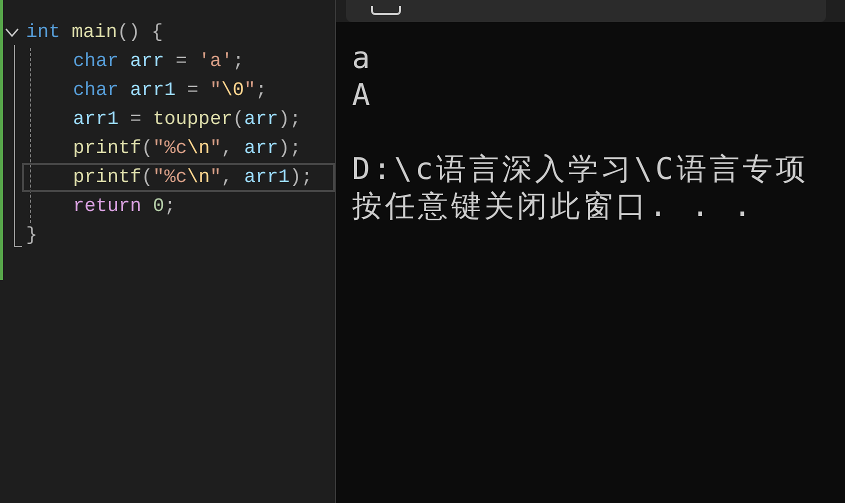 This screenshot has height=503, width=845. Describe the element at coordinates (32, 235) in the screenshot. I see `code-line: }` at that location.